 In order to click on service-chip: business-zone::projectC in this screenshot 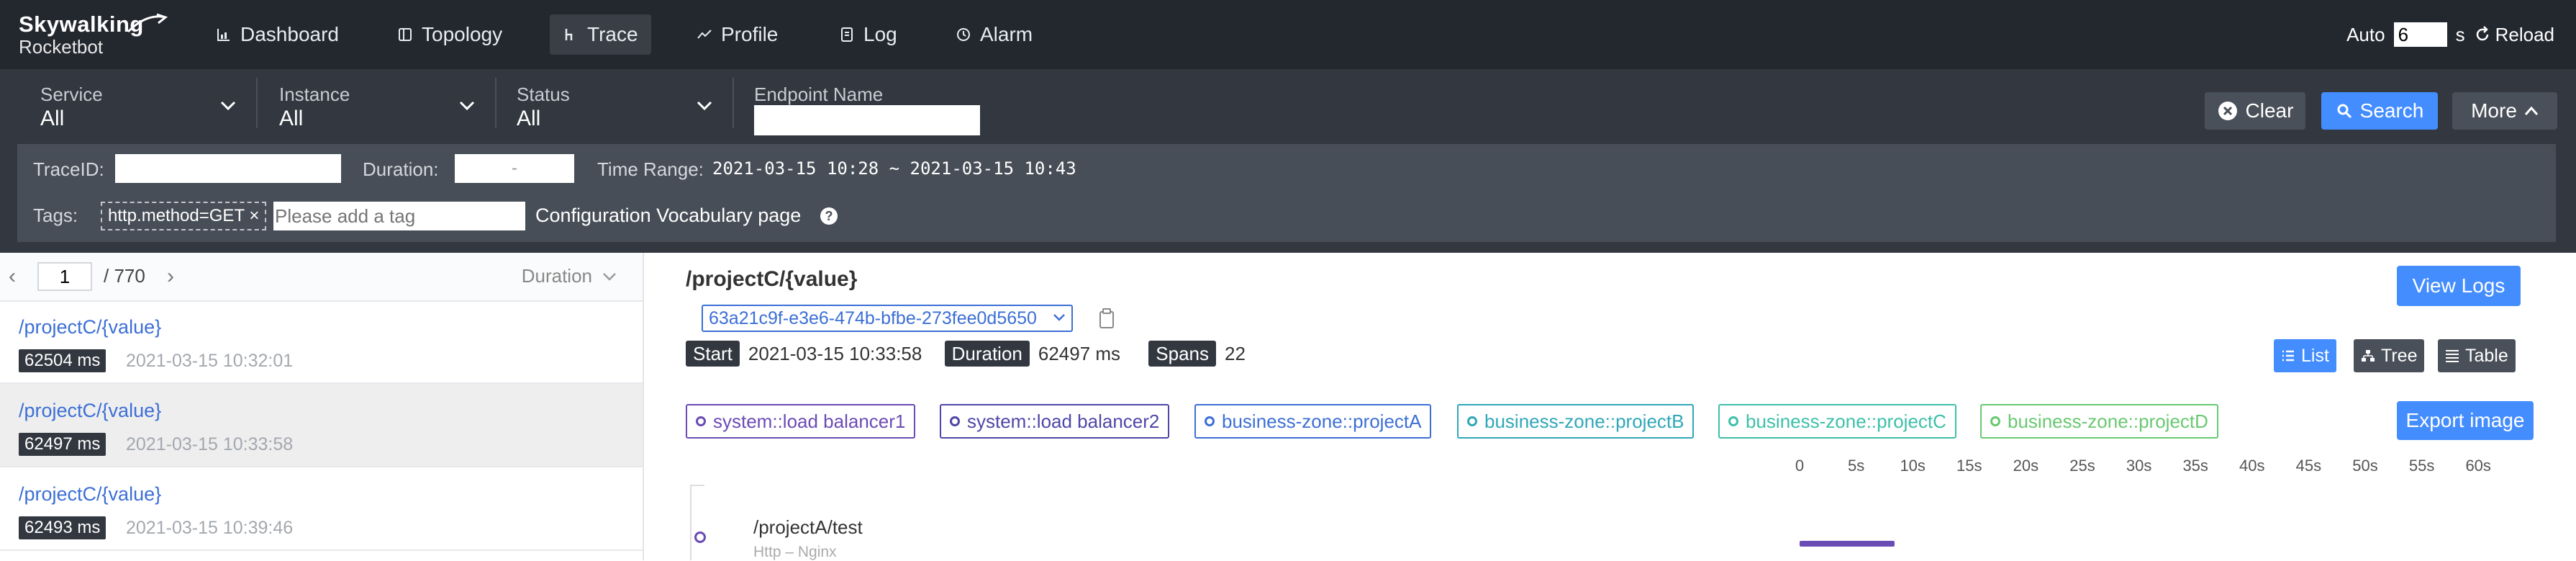, I will do `click(1837, 422)`.